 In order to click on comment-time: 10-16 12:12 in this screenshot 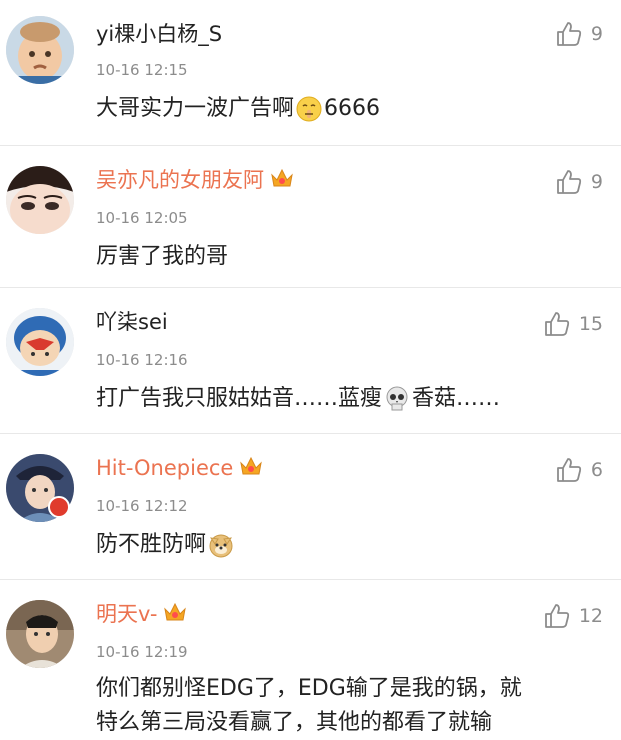, I will do `click(142, 506)`.